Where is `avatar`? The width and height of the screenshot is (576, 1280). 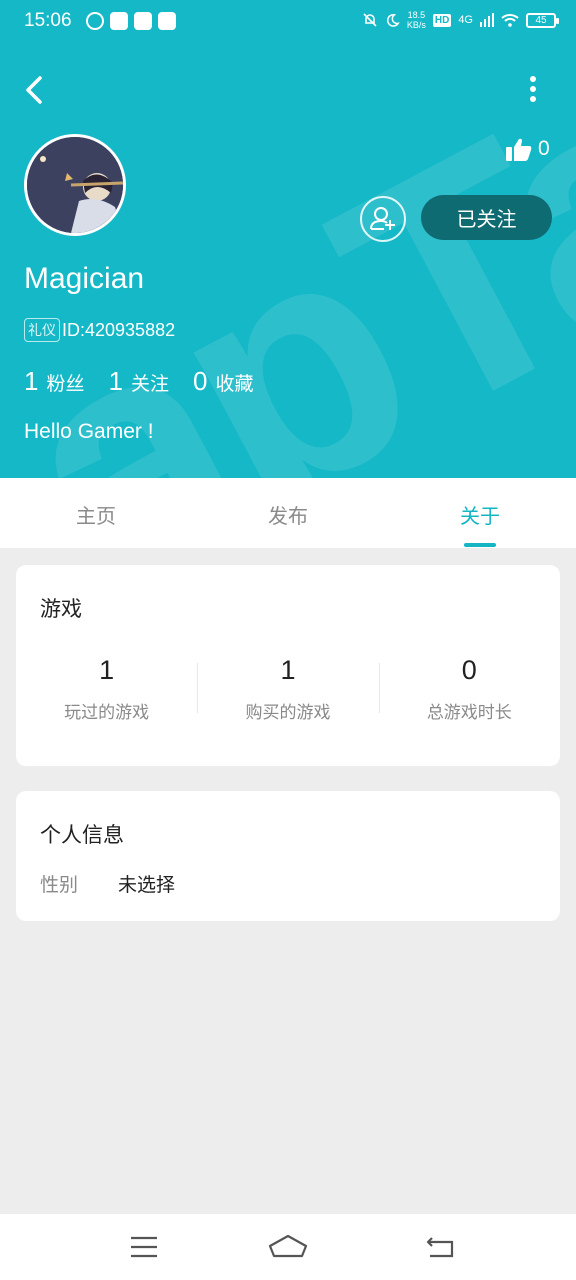 avatar is located at coordinates (75, 185).